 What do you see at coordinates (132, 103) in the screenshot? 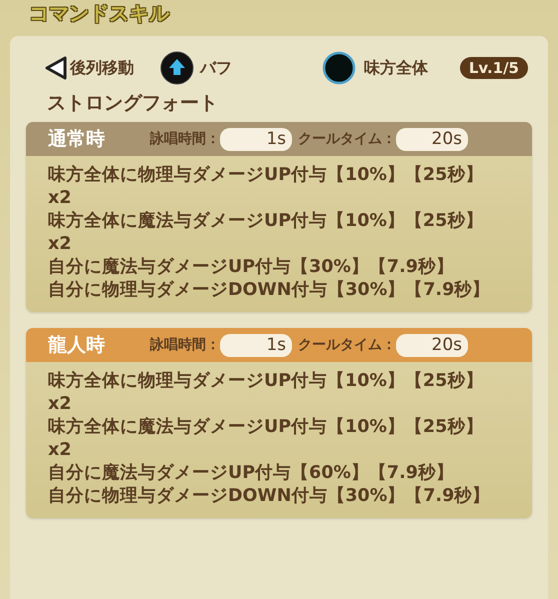
I see `skill-name: ストロングフォート` at bounding box center [132, 103].